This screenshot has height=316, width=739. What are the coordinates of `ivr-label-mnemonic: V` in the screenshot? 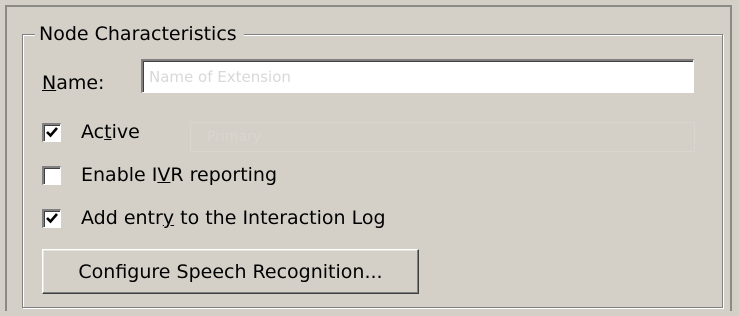 It's located at (164, 175).